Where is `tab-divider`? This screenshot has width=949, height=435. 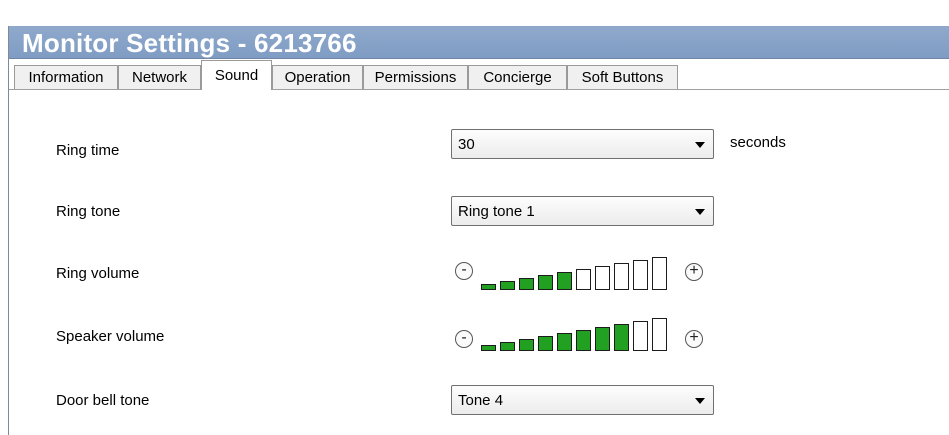 tab-divider is located at coordinates (479, 89).